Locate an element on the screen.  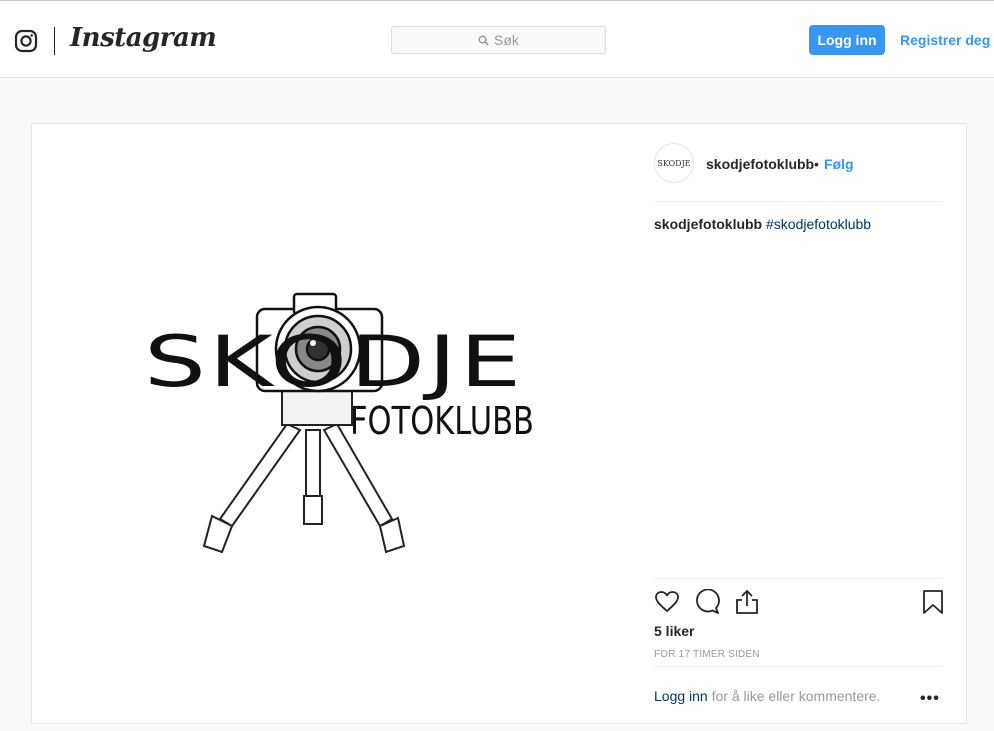
login-prompt: Logg inn for å like eller kommentere. is located at coordinates (767, 696).